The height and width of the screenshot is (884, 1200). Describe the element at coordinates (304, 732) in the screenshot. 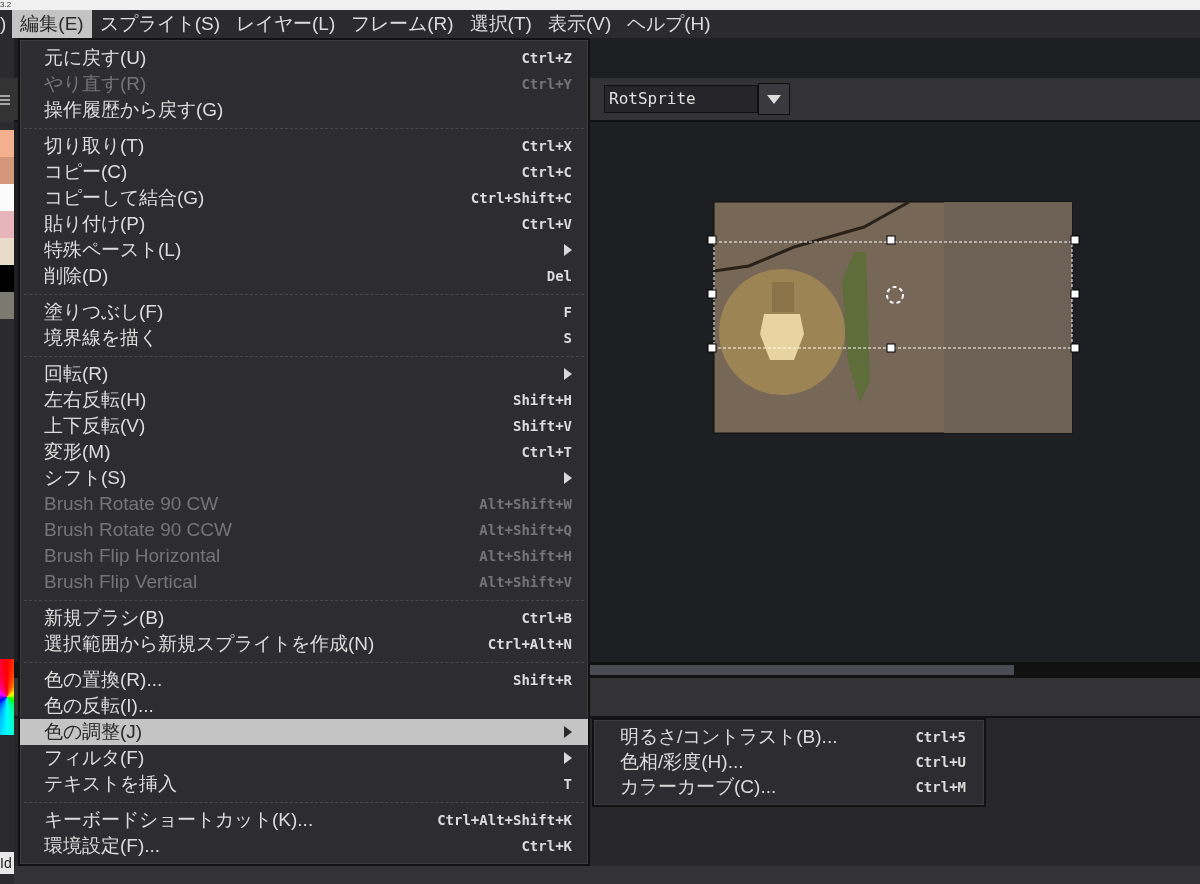

I see `menu-item: 色の調整(J)` at that location.